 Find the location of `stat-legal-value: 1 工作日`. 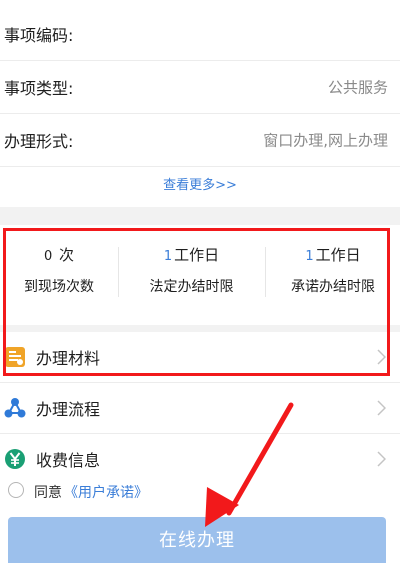

stat-legal-value: 1 工作日 is located at coordinates (191, 254).